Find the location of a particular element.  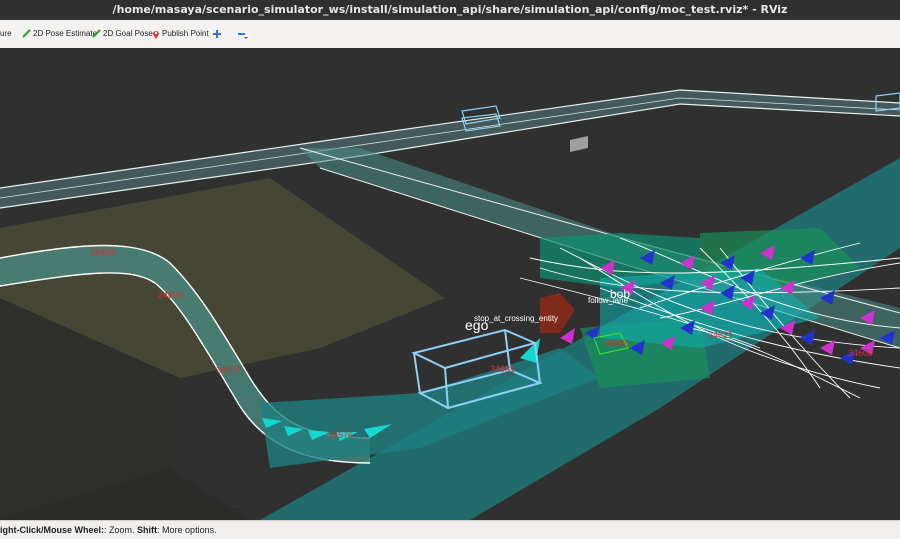

lane-id-label: 34621 is located at coordinates (720, 335).